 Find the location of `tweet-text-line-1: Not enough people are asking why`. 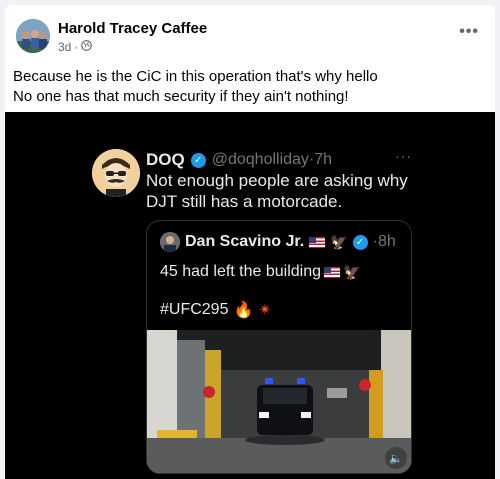

tweet-text-line-1: Not enough people are asking why is located at coordinates (277, 180).